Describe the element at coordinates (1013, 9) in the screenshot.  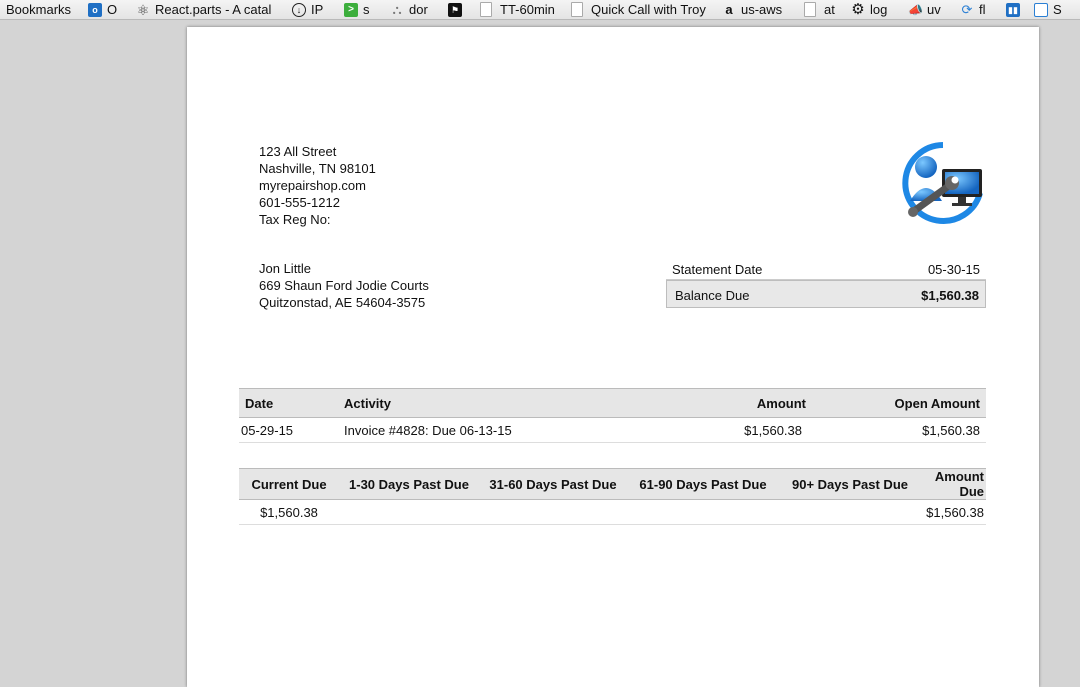
I see `trello-icon: ▮▮` at that location.